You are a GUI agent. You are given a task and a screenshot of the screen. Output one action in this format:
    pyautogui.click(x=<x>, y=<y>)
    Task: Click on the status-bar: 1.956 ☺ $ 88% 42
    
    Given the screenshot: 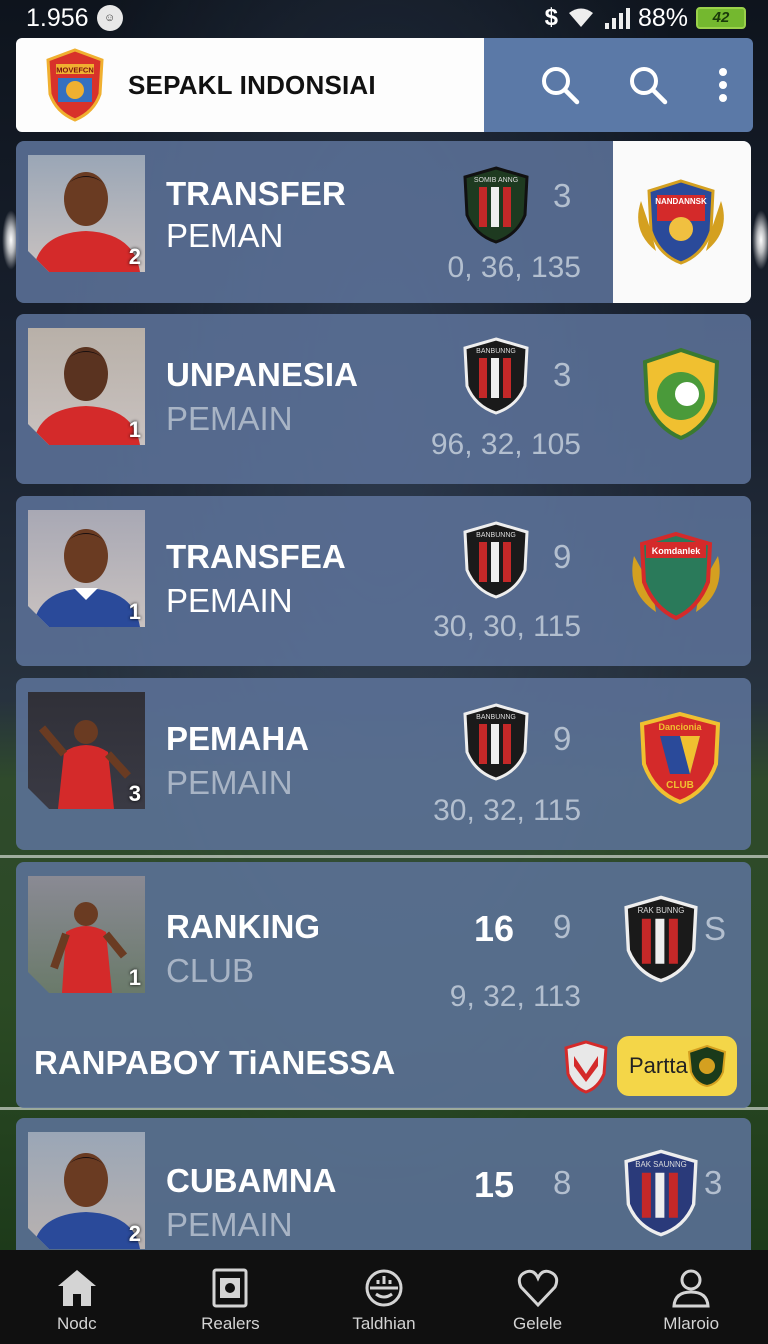 What is the action you would take?
    pyautogui.click(x=384, y=18)
    